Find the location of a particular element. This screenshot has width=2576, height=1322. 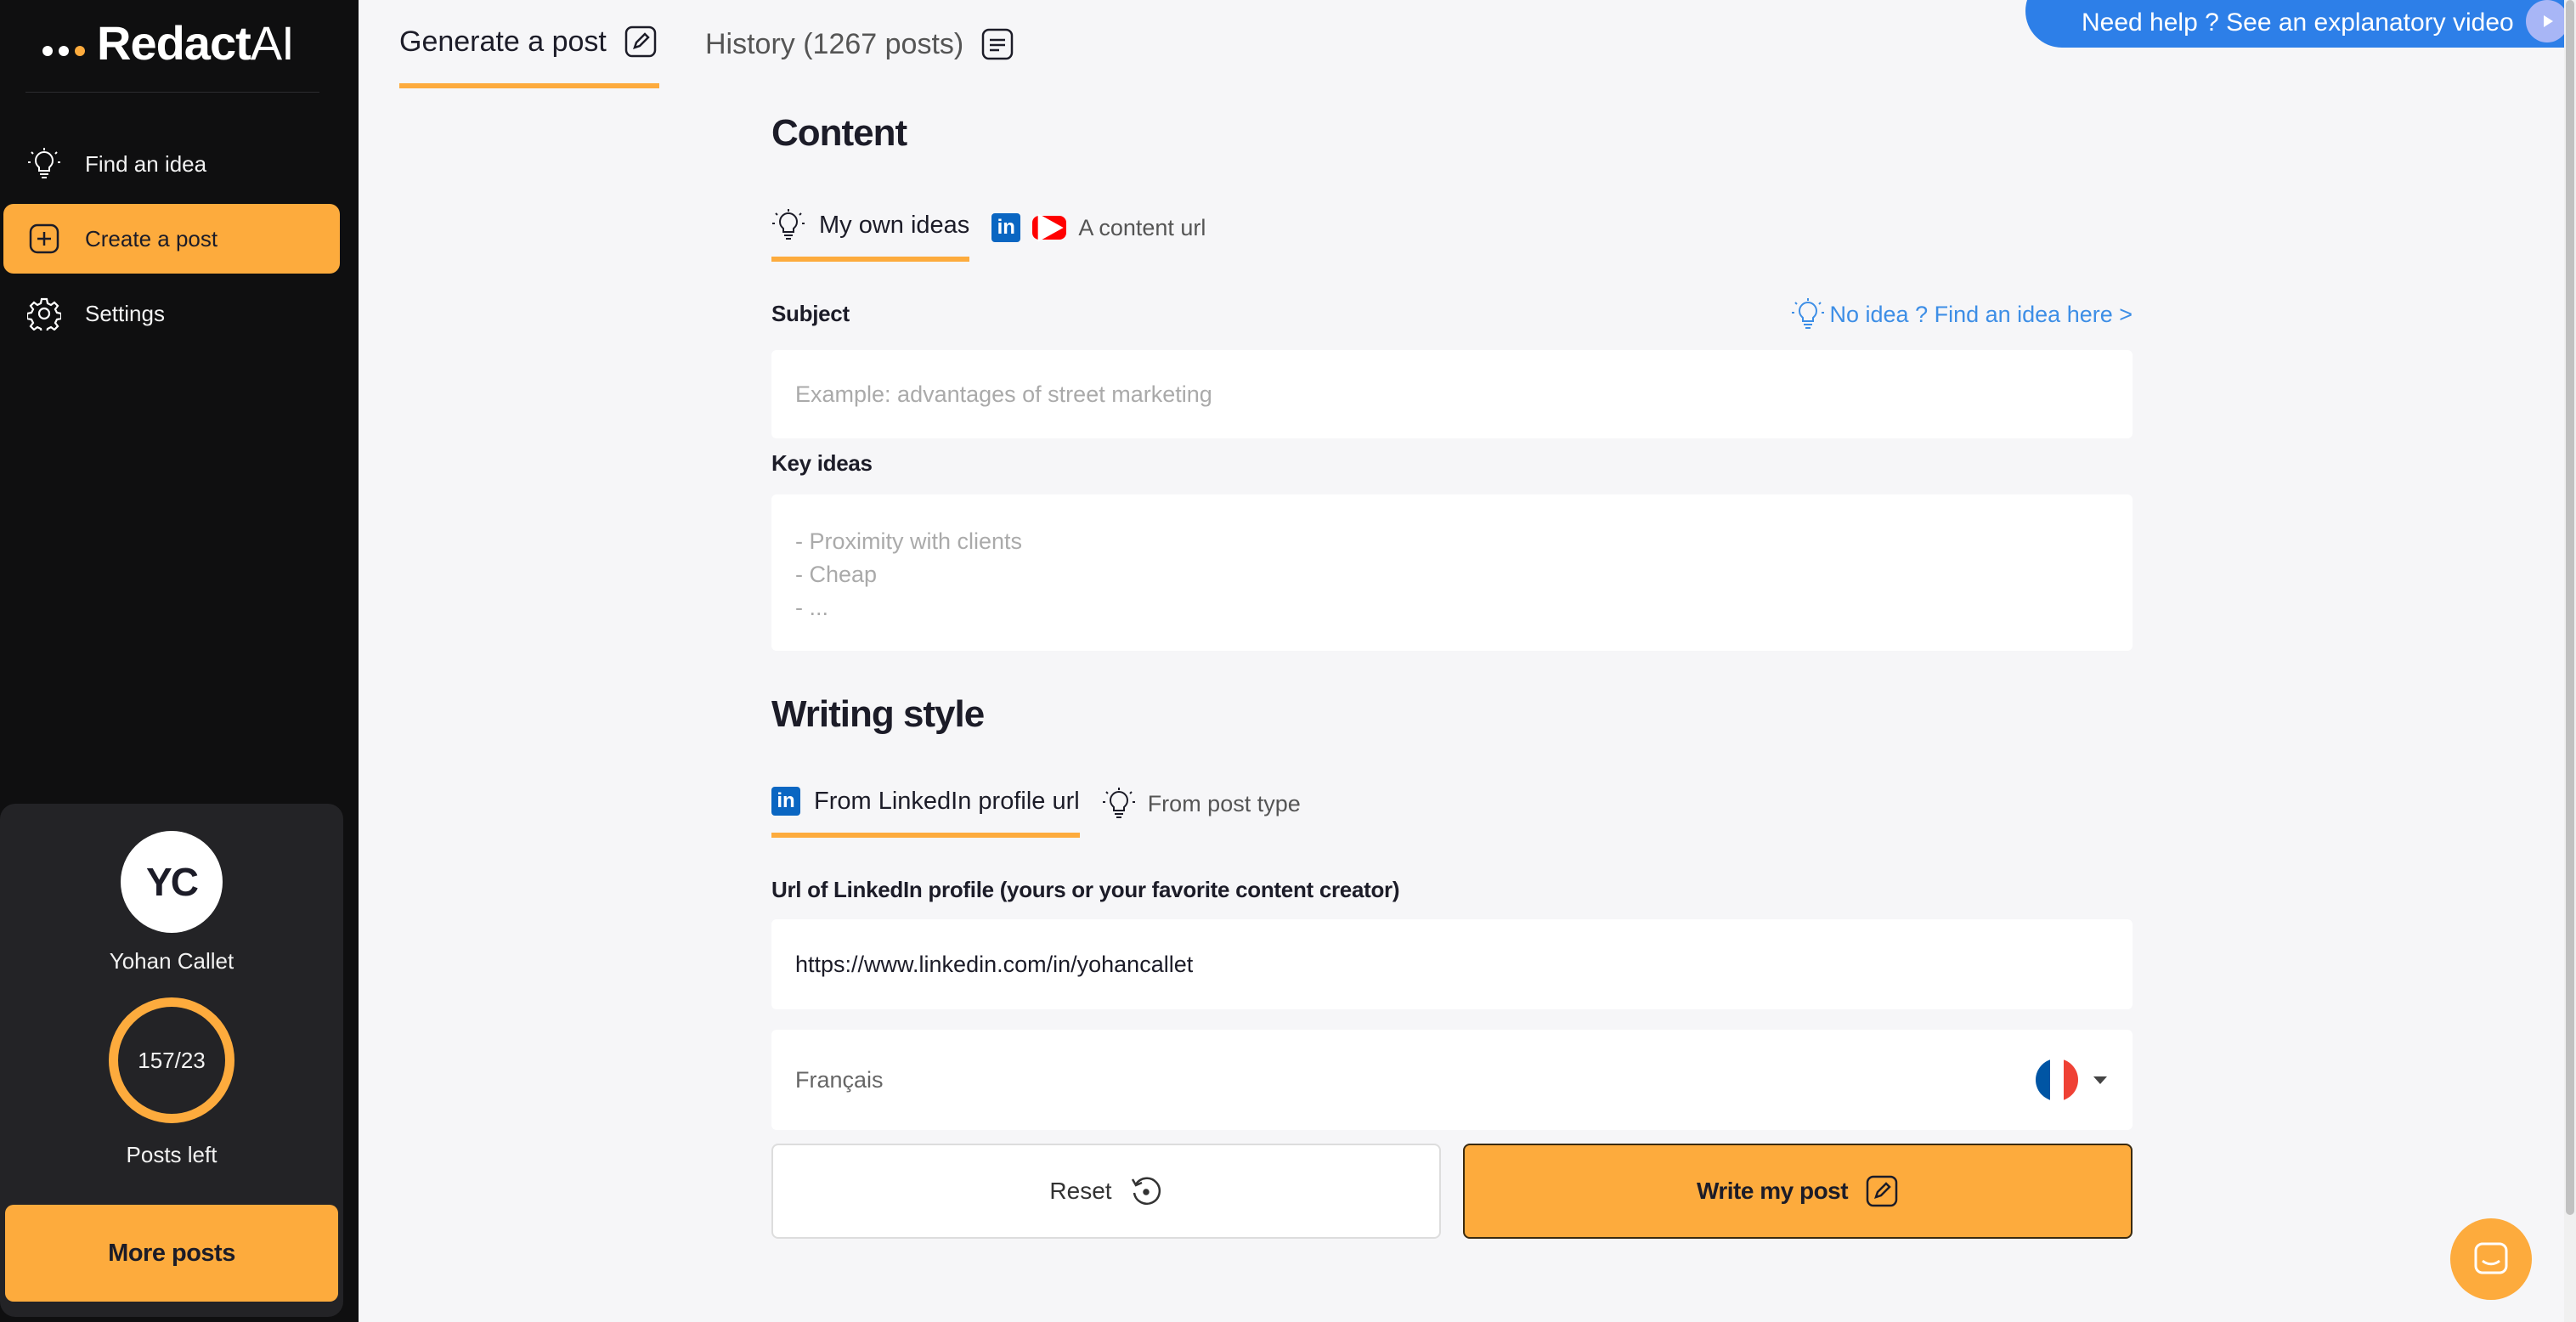

key-ideas-placeholder-line: - Cheap is located at coordinates (836, 574).